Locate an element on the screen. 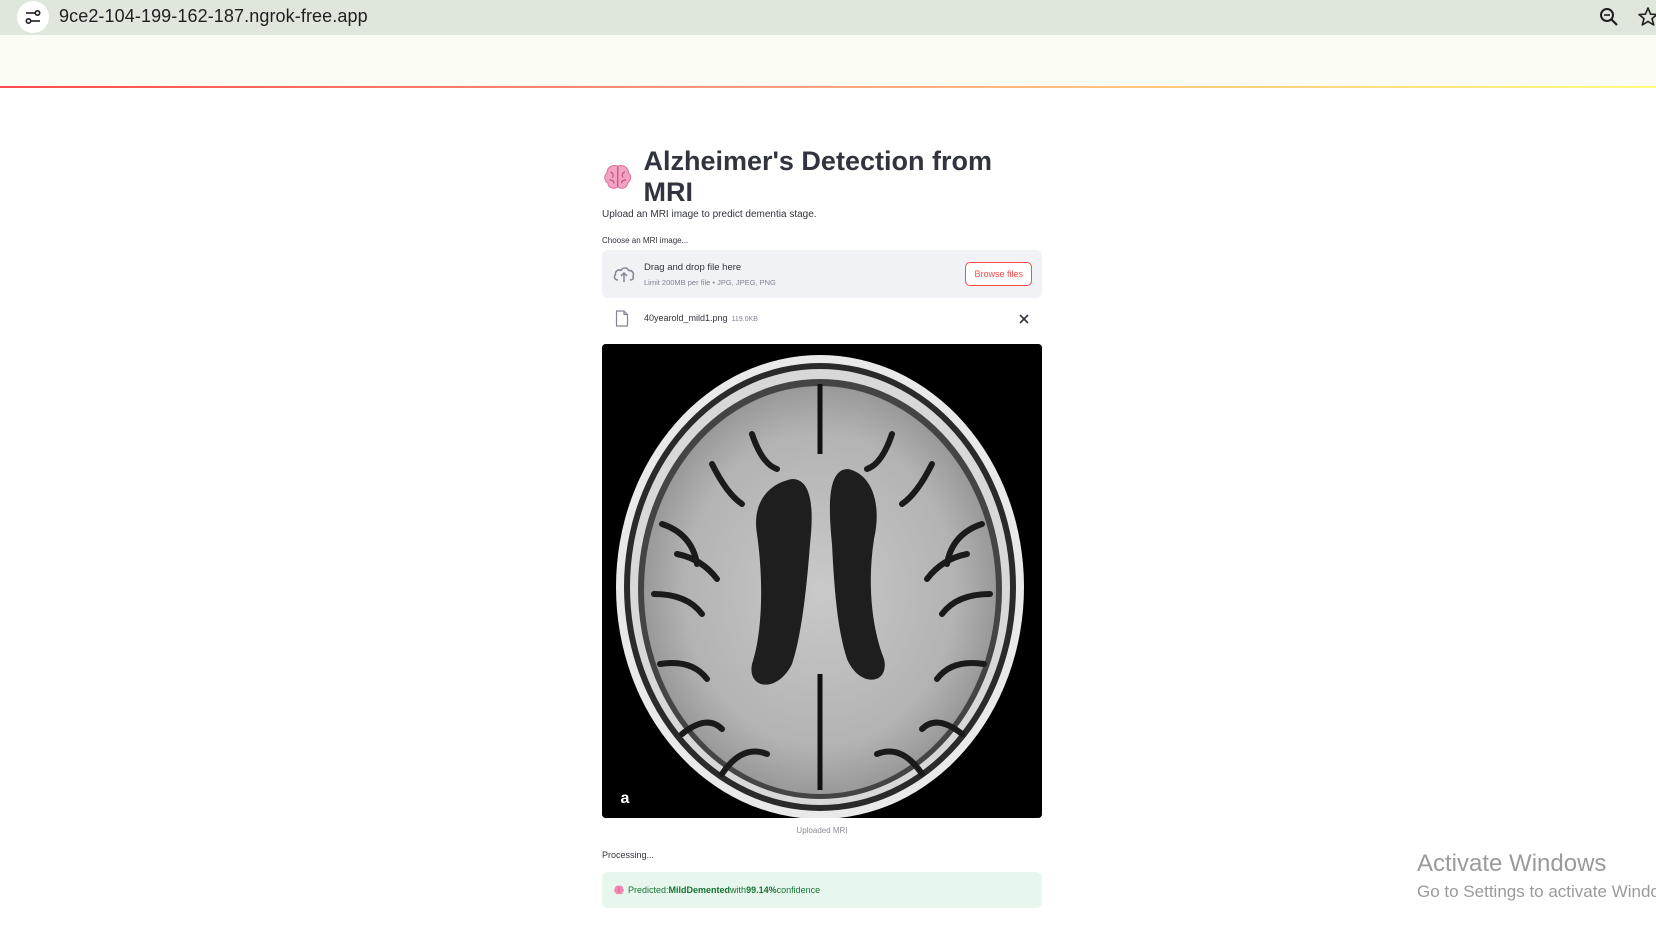 This screenshot has height=943, width=1656. watermark-title: Activate Windows is located at coordinates (1512, 863).